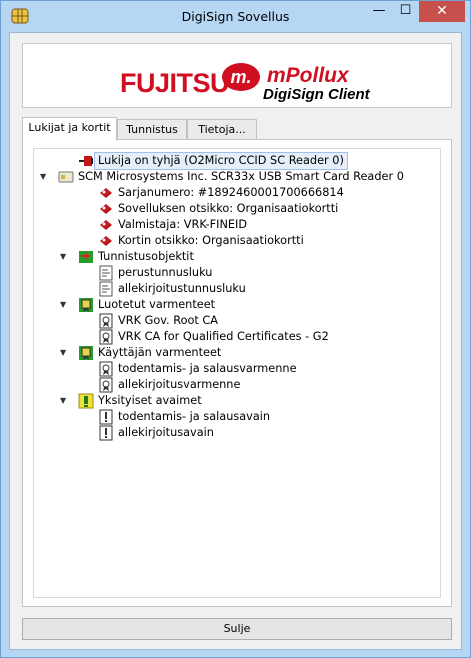  Describe the element at coordinates (160, 352) in the screenshot. I see `tree-node-label: Käyttäjän varmenteet` at that location.